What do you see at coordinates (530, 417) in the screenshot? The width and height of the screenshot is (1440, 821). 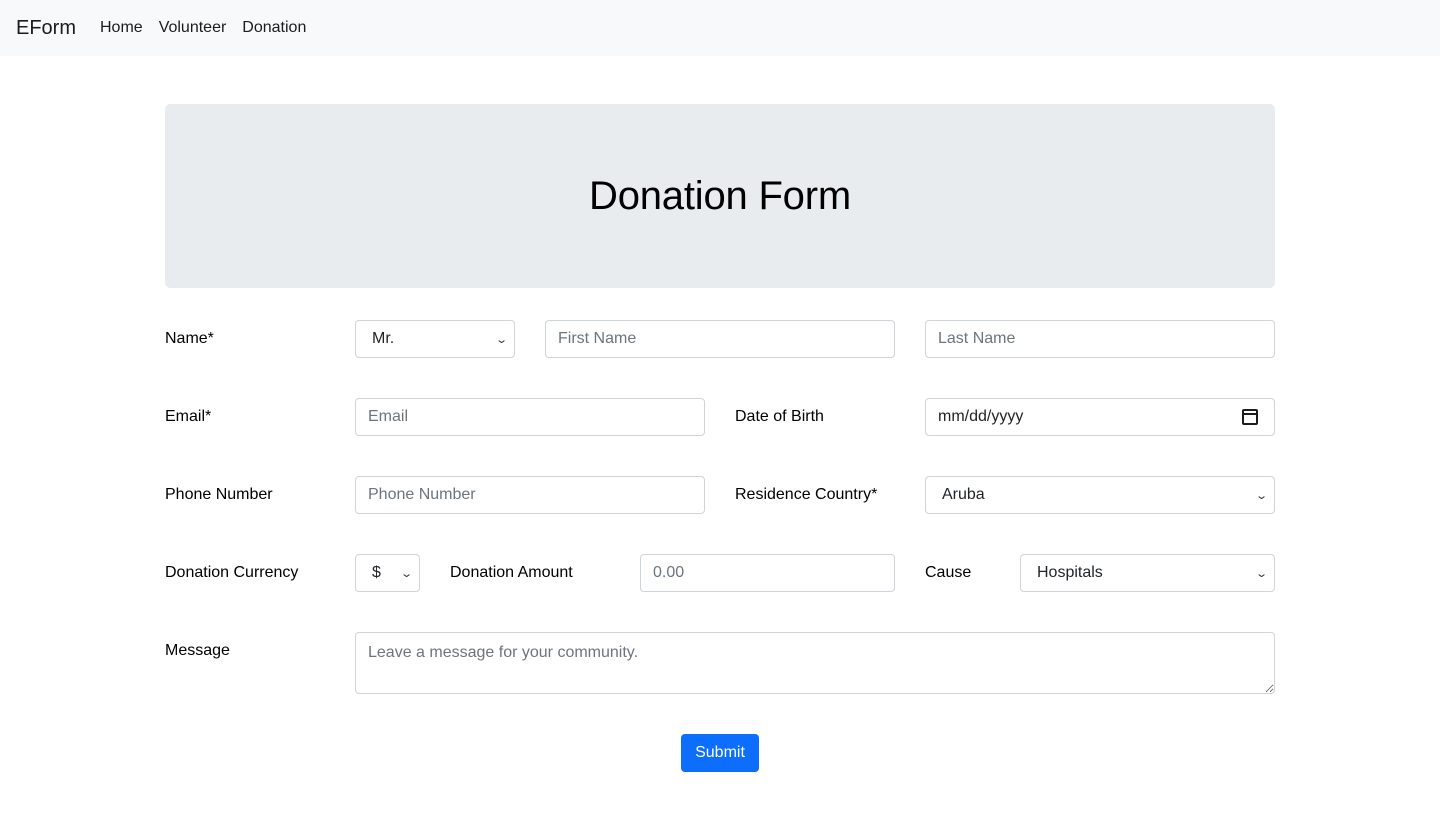 I see `email-input` at bounding box center [530, 417].